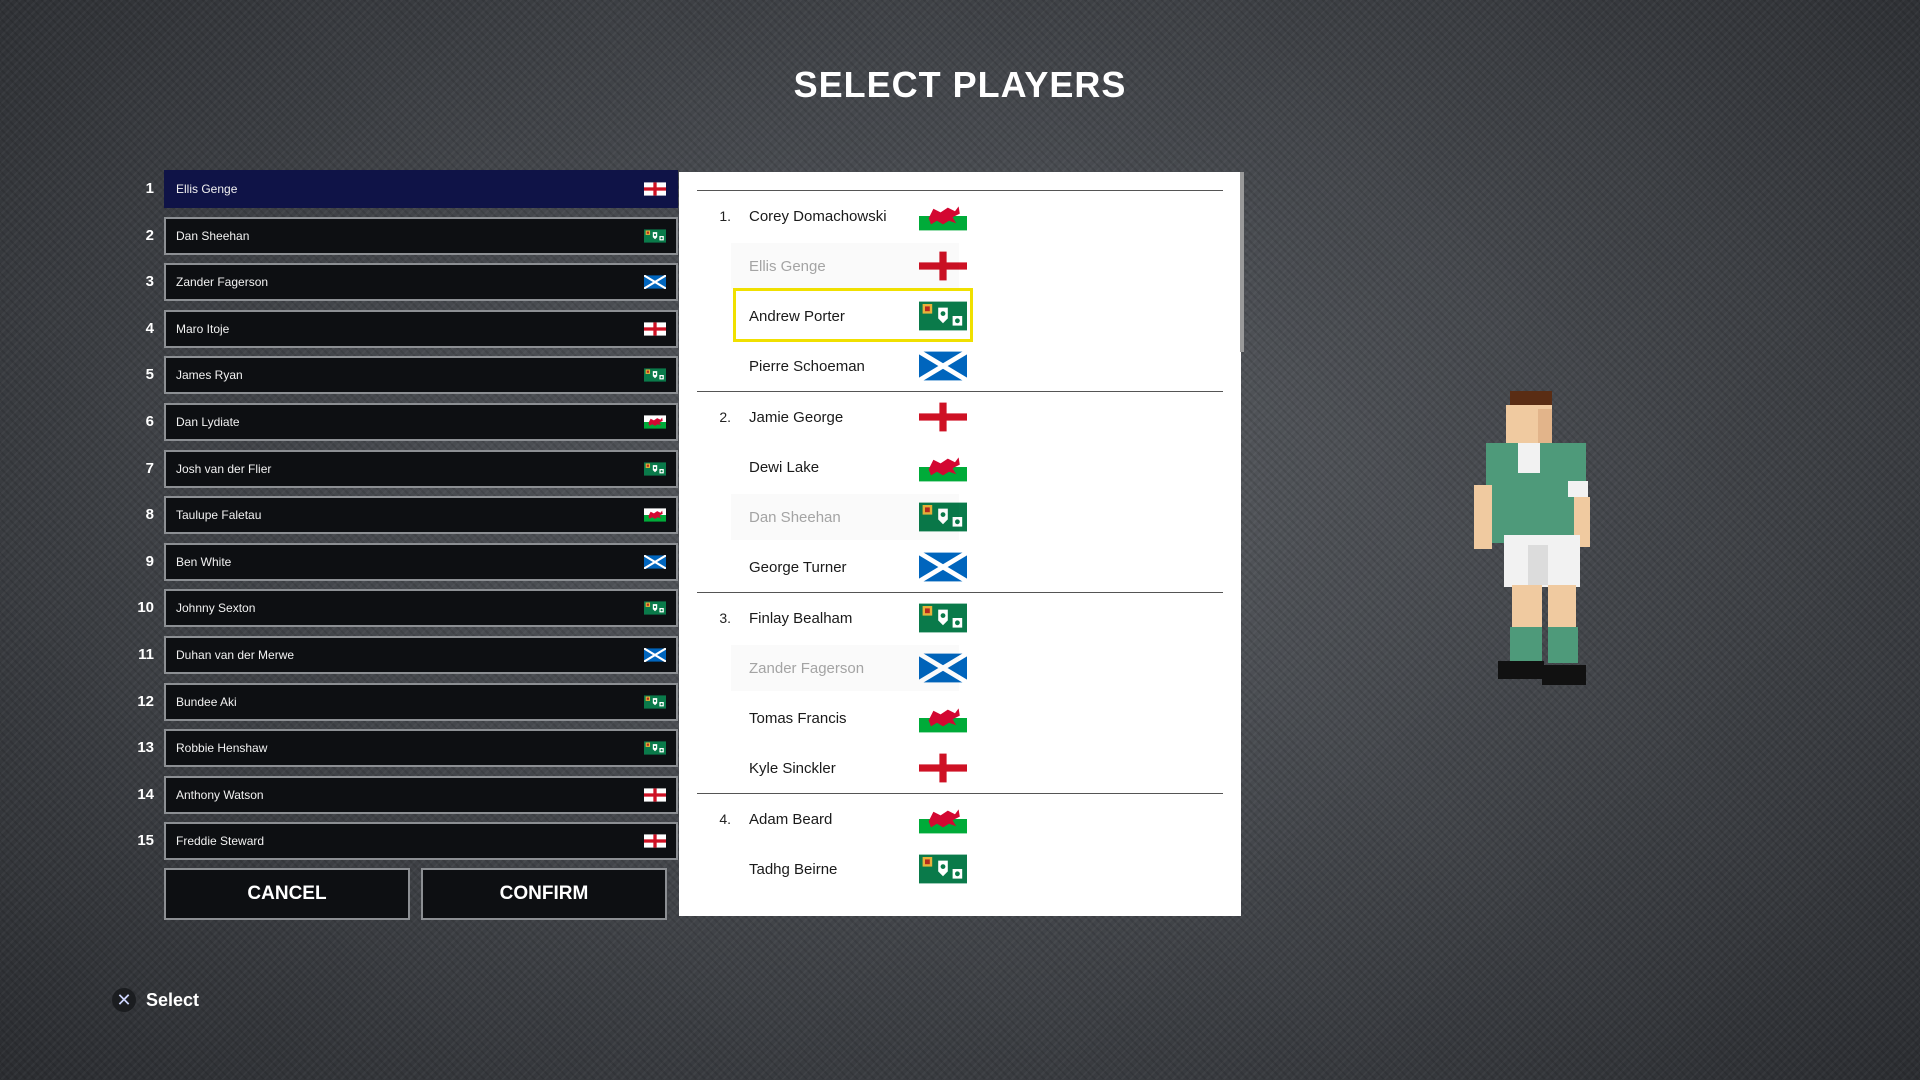 The image size is (1920, 1080). What do you see at coordinates (149, 328) in the screenshot?
I see `squad-position-number: 4` at bounding box center [149, 328].